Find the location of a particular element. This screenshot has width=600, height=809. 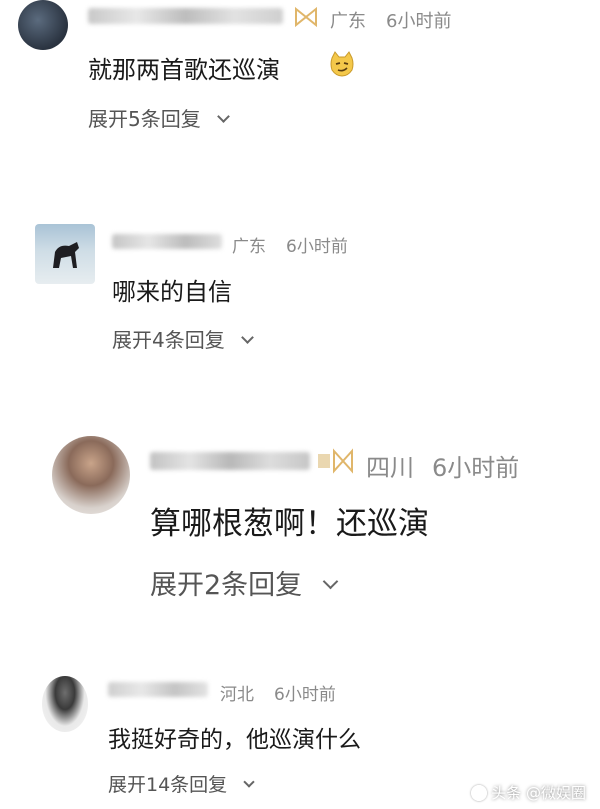

expand-replies-label: 展开14条回复 is located at coordinates (168, 785).